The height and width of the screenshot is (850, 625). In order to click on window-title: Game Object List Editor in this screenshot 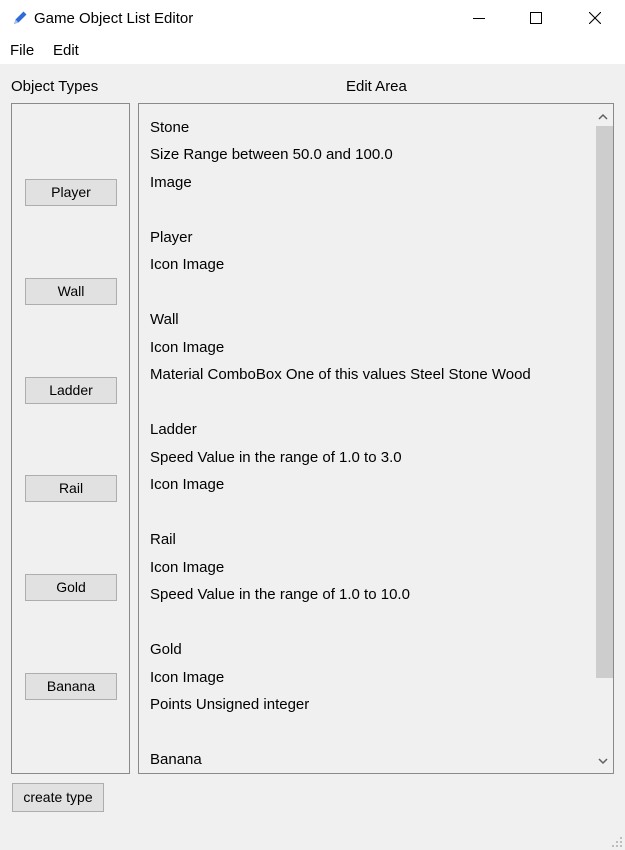, I will do `click(114, 18)`.